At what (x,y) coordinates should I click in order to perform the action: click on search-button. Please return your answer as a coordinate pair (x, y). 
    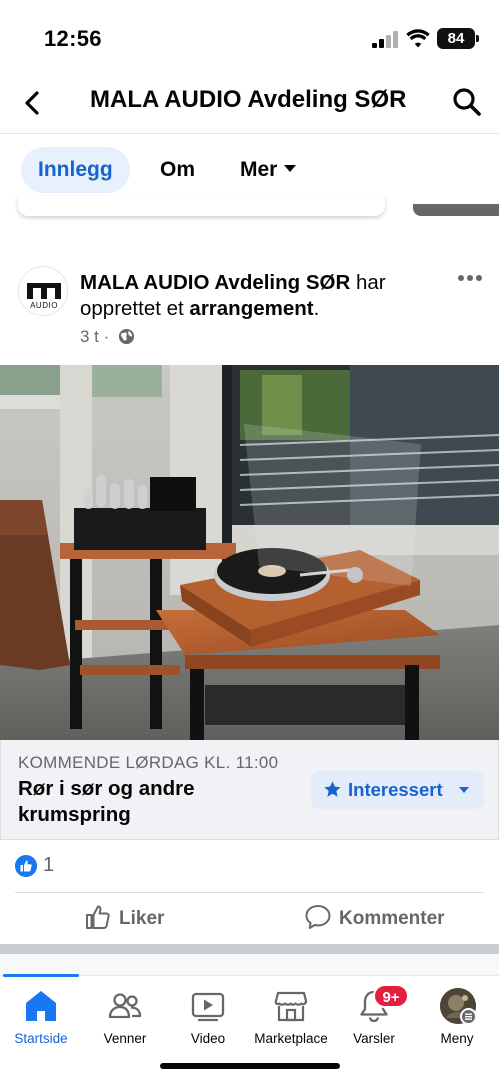
    Looking at the image, I should click on (467, 102).